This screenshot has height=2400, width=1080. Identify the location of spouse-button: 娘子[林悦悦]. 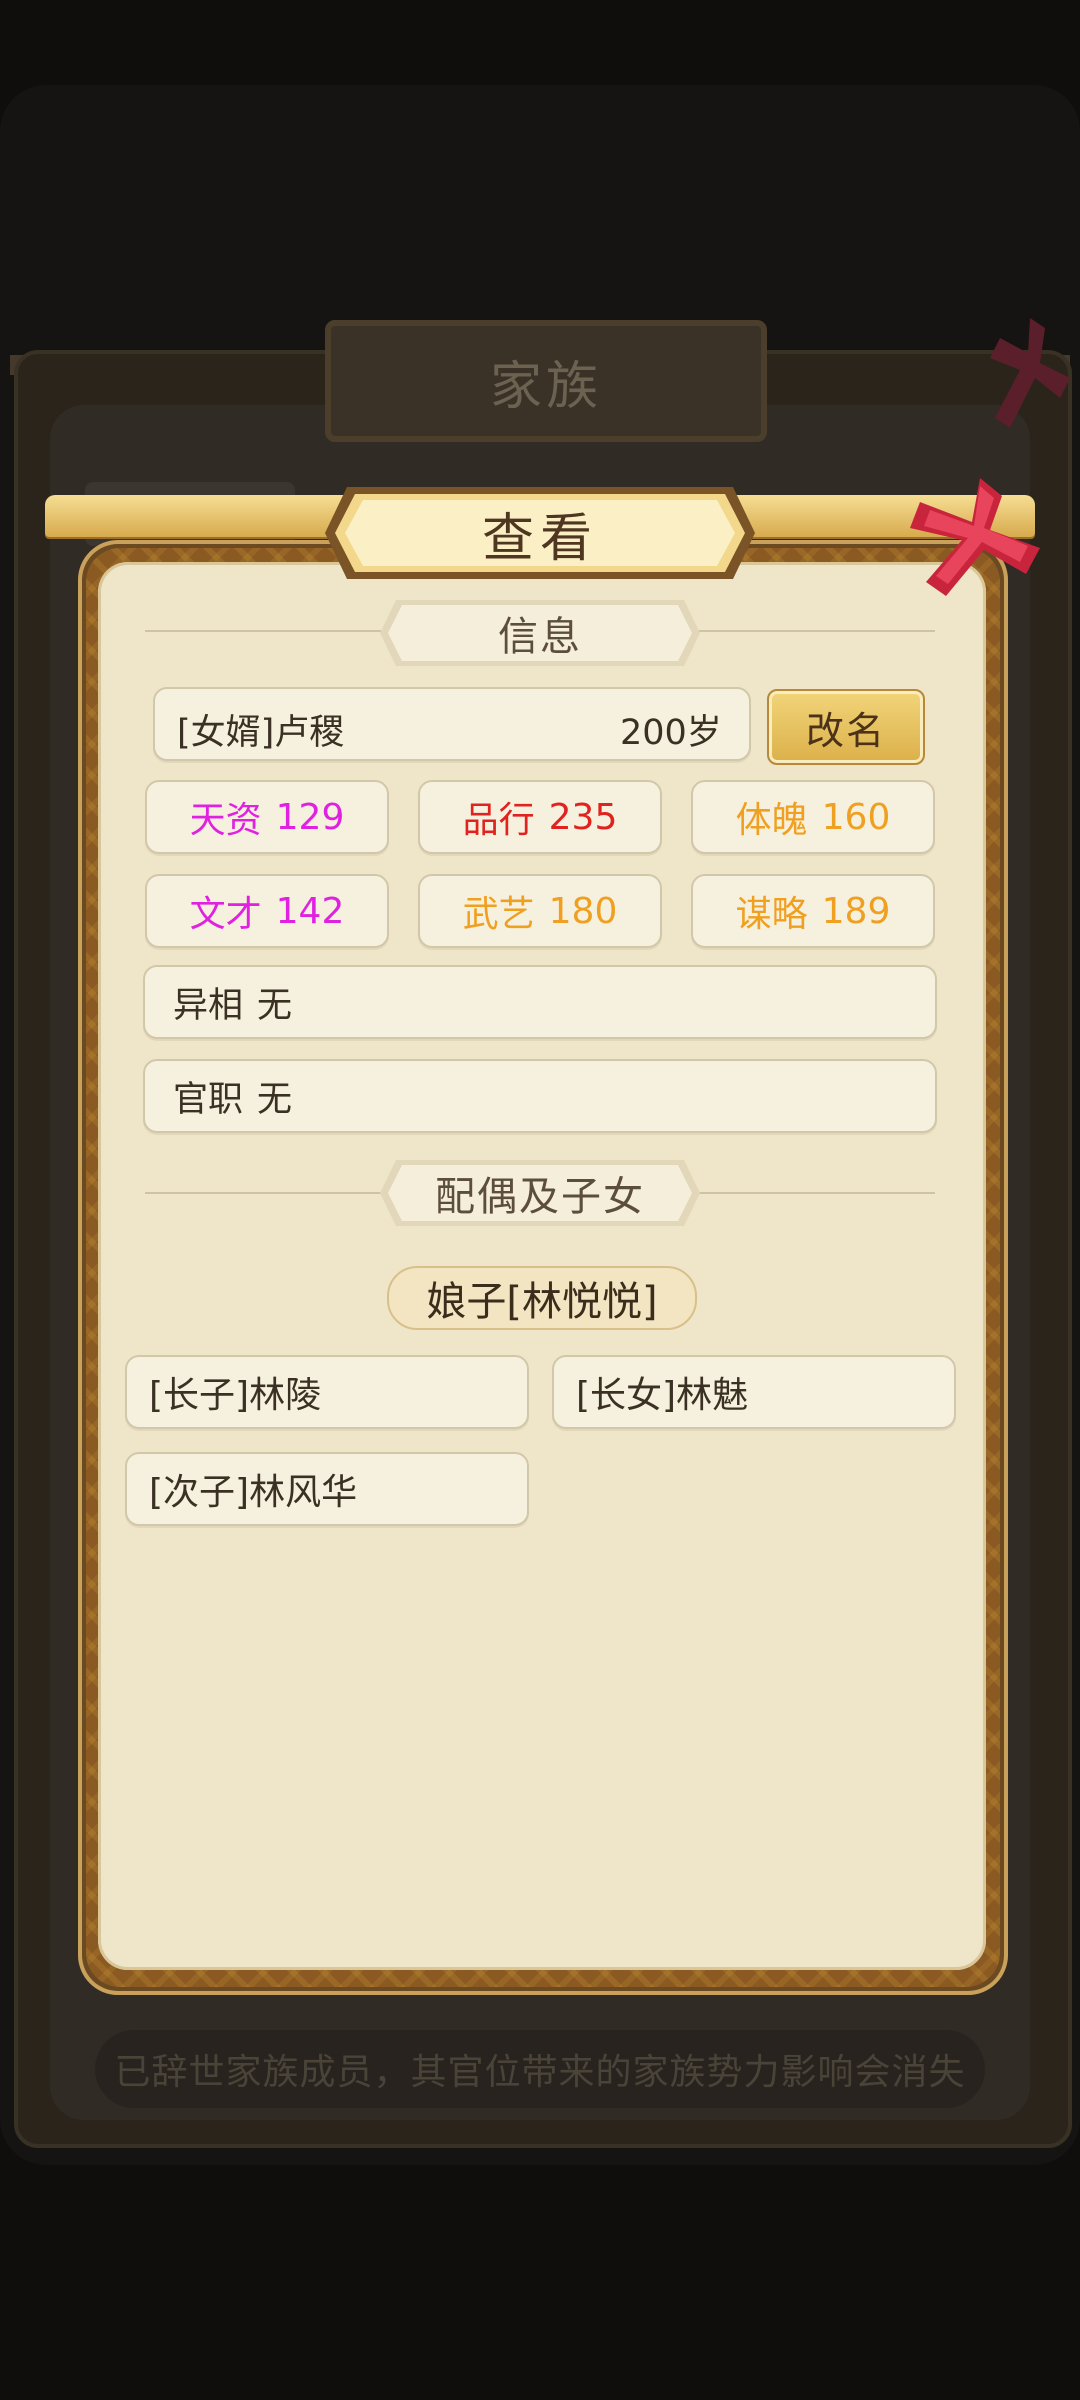
(542, 1298).